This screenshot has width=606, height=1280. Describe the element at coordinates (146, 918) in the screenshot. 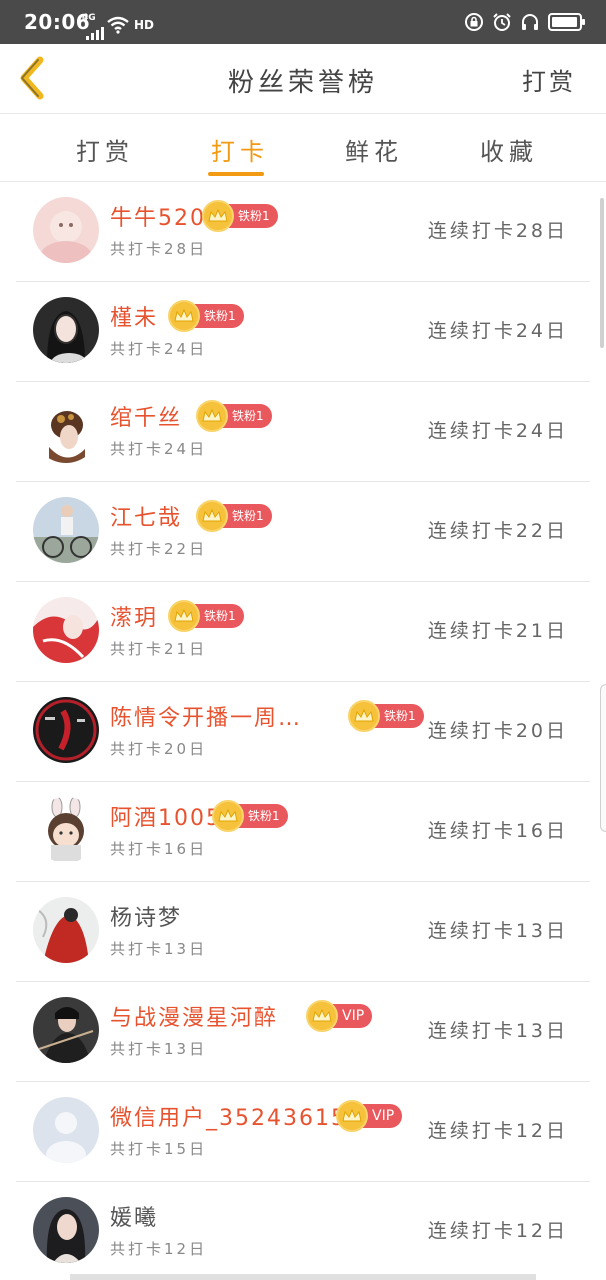

I see `user-name: 杨诗梦` at that location.